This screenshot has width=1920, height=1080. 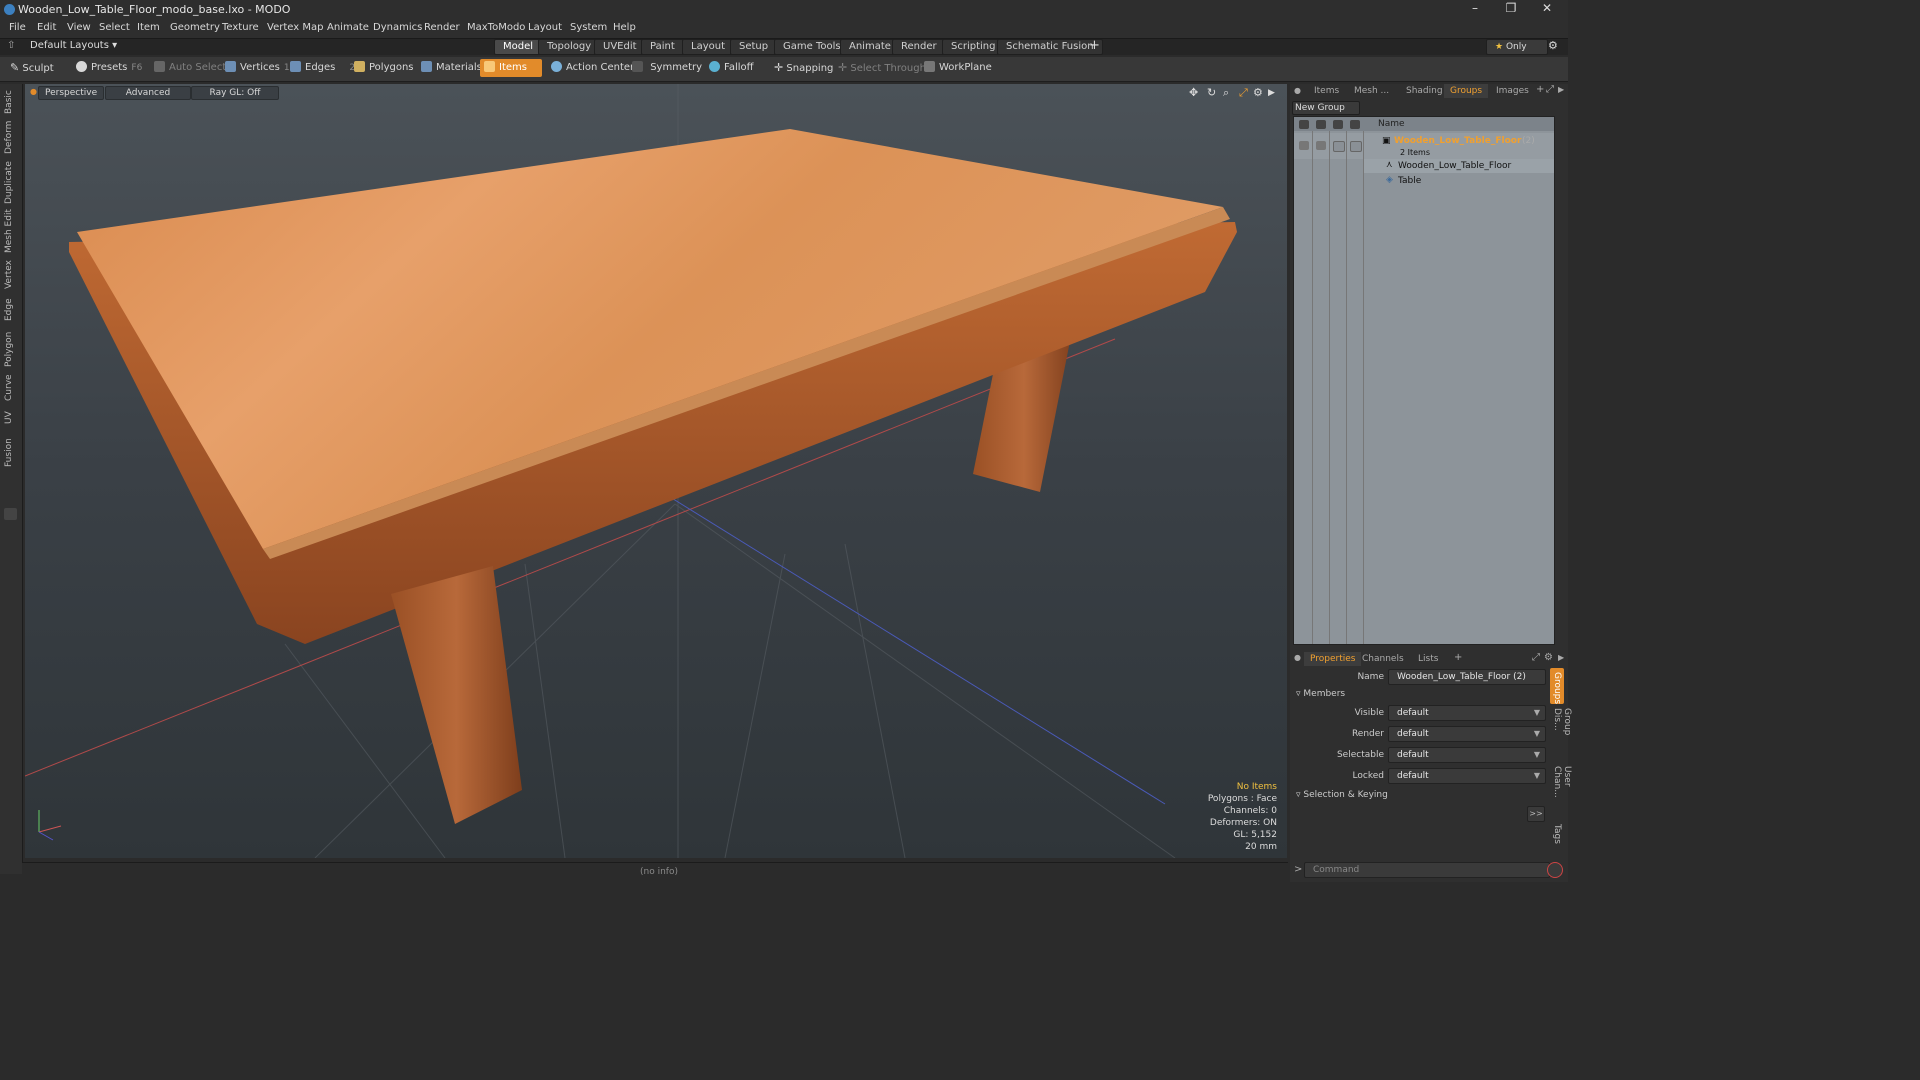 I want to click on tab-game-tools: Game Tools, so click(x=812, y=47).